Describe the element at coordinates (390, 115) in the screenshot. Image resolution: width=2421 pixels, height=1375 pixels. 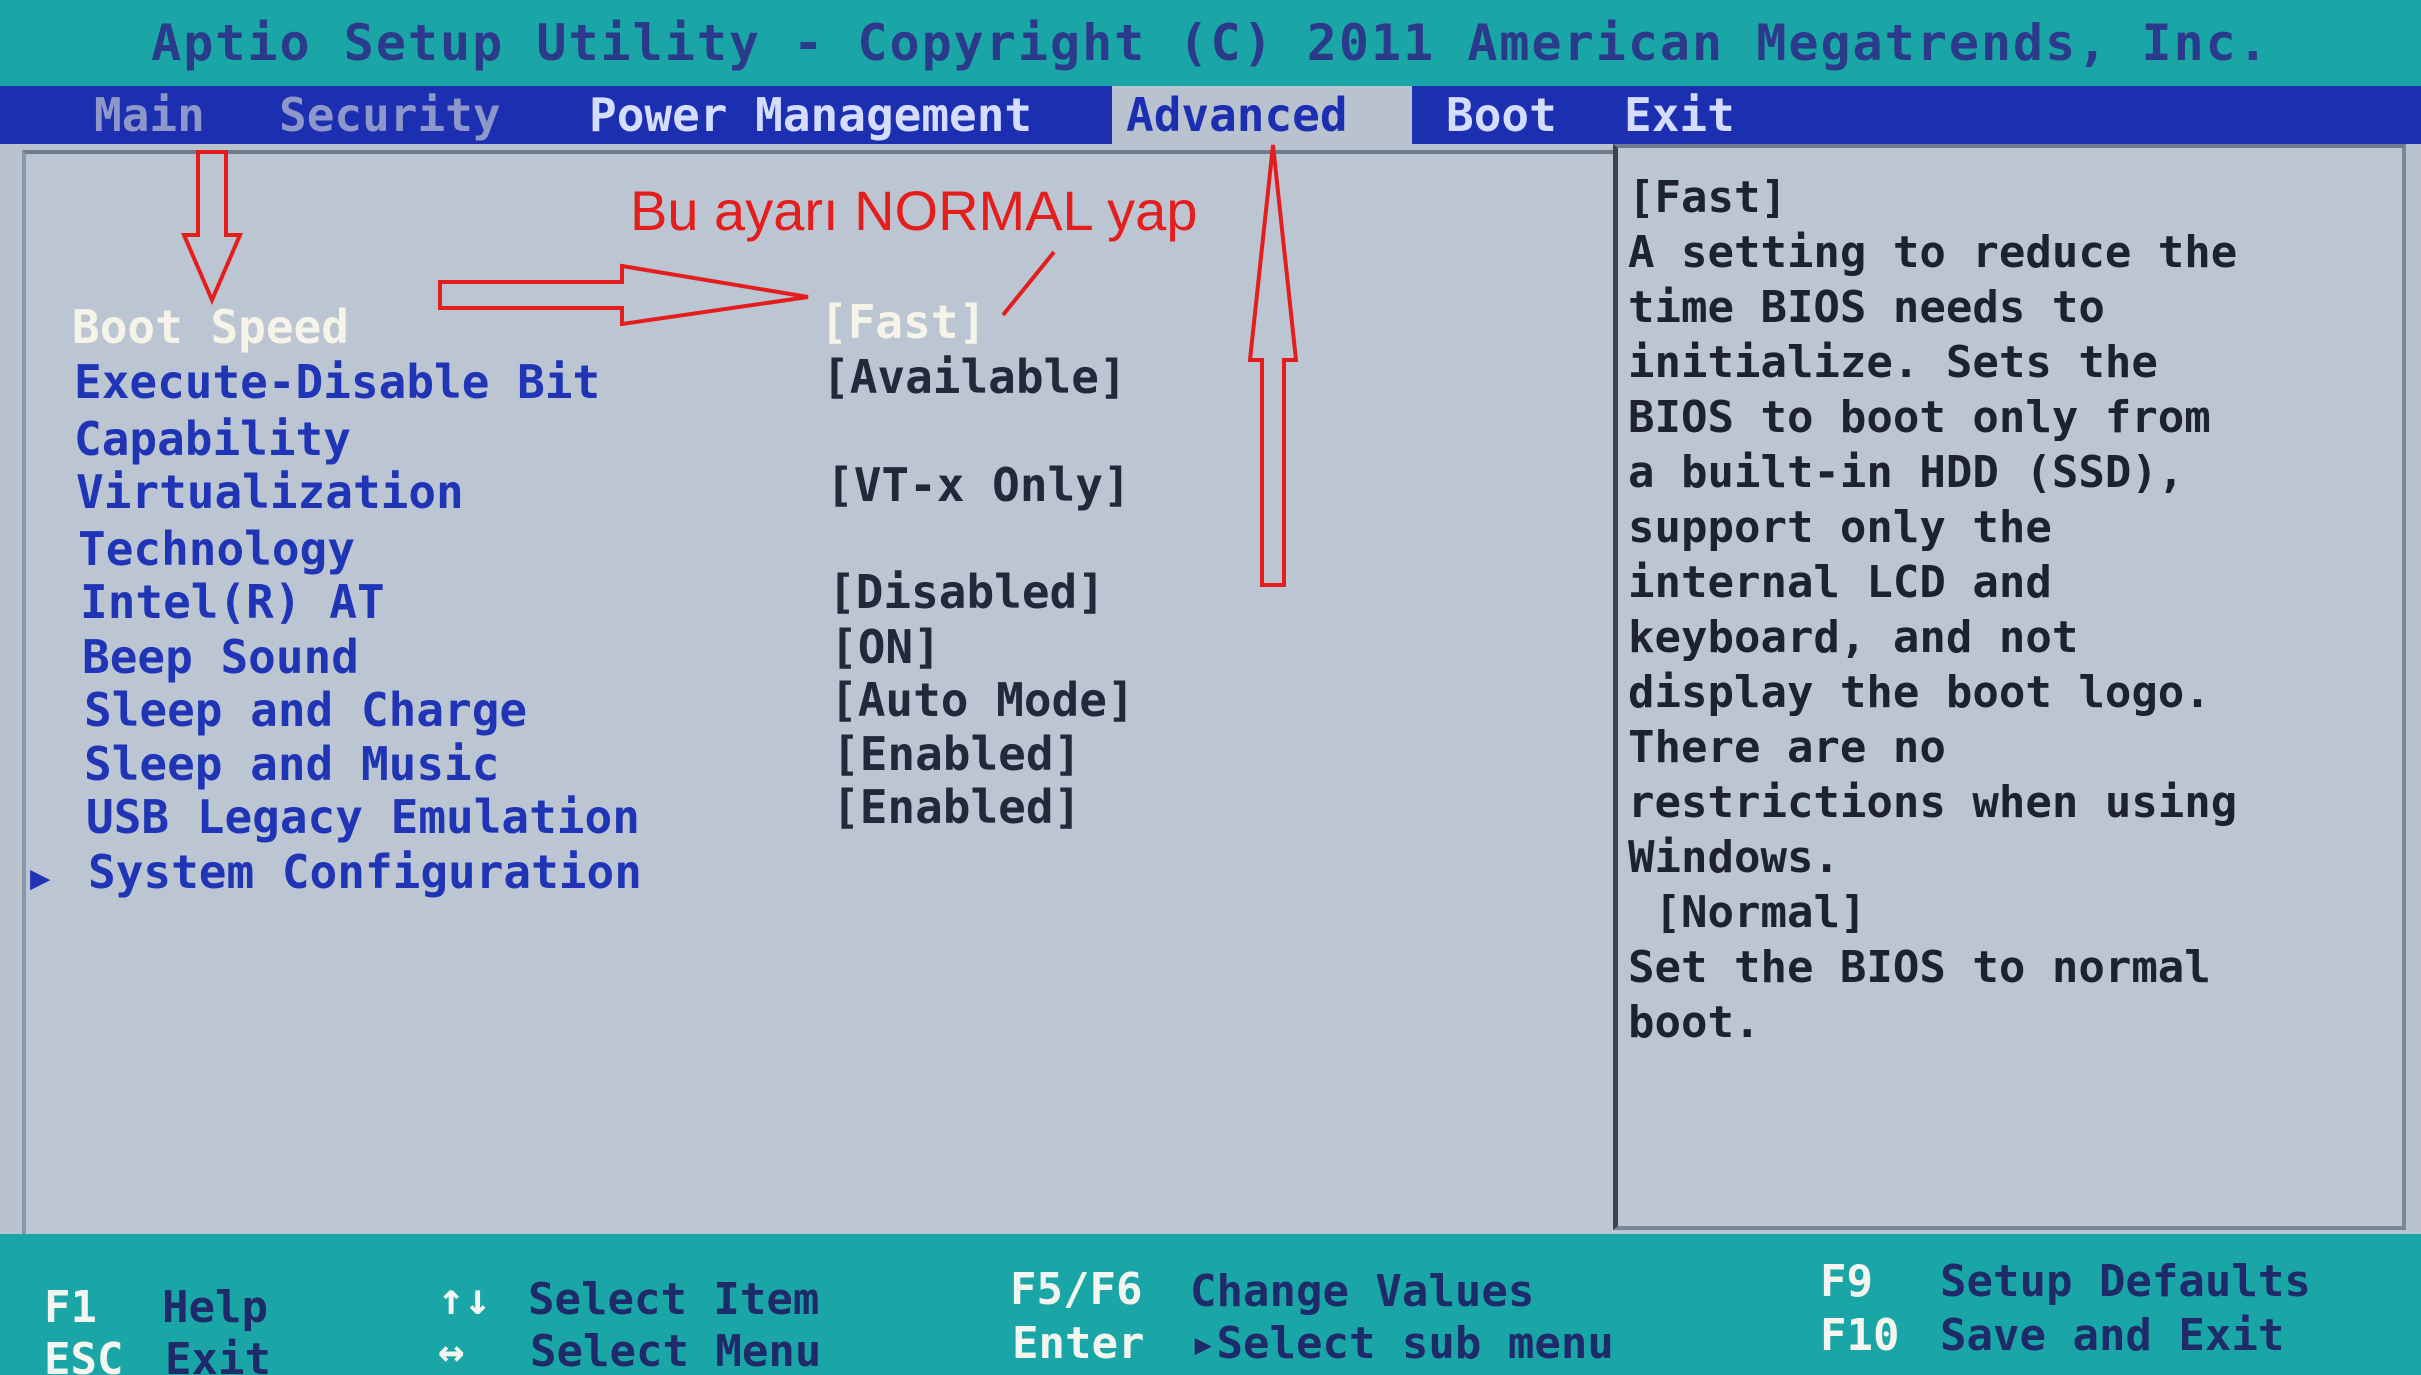
I see `tab-security: Security` at that location.